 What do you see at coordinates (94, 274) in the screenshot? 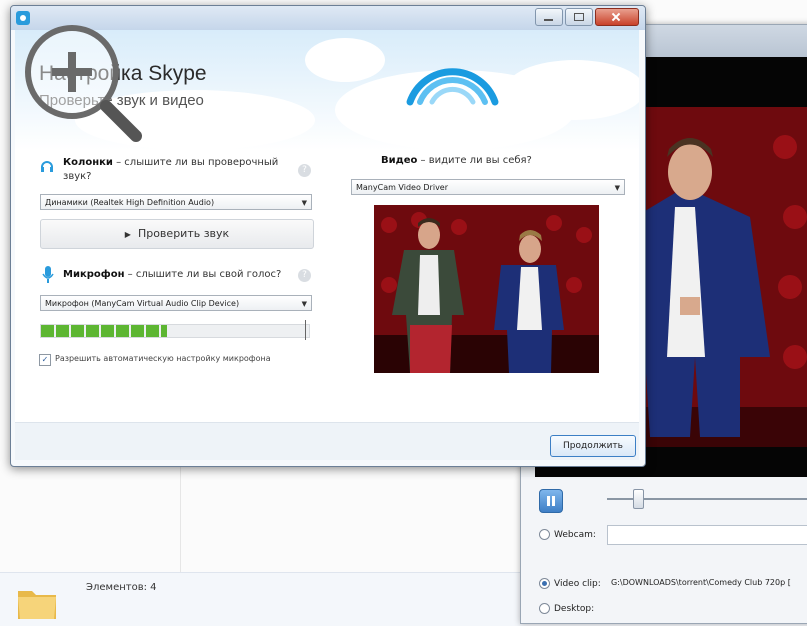
I see `microphone-title: Микрофон` at bounding box center [94, 274].